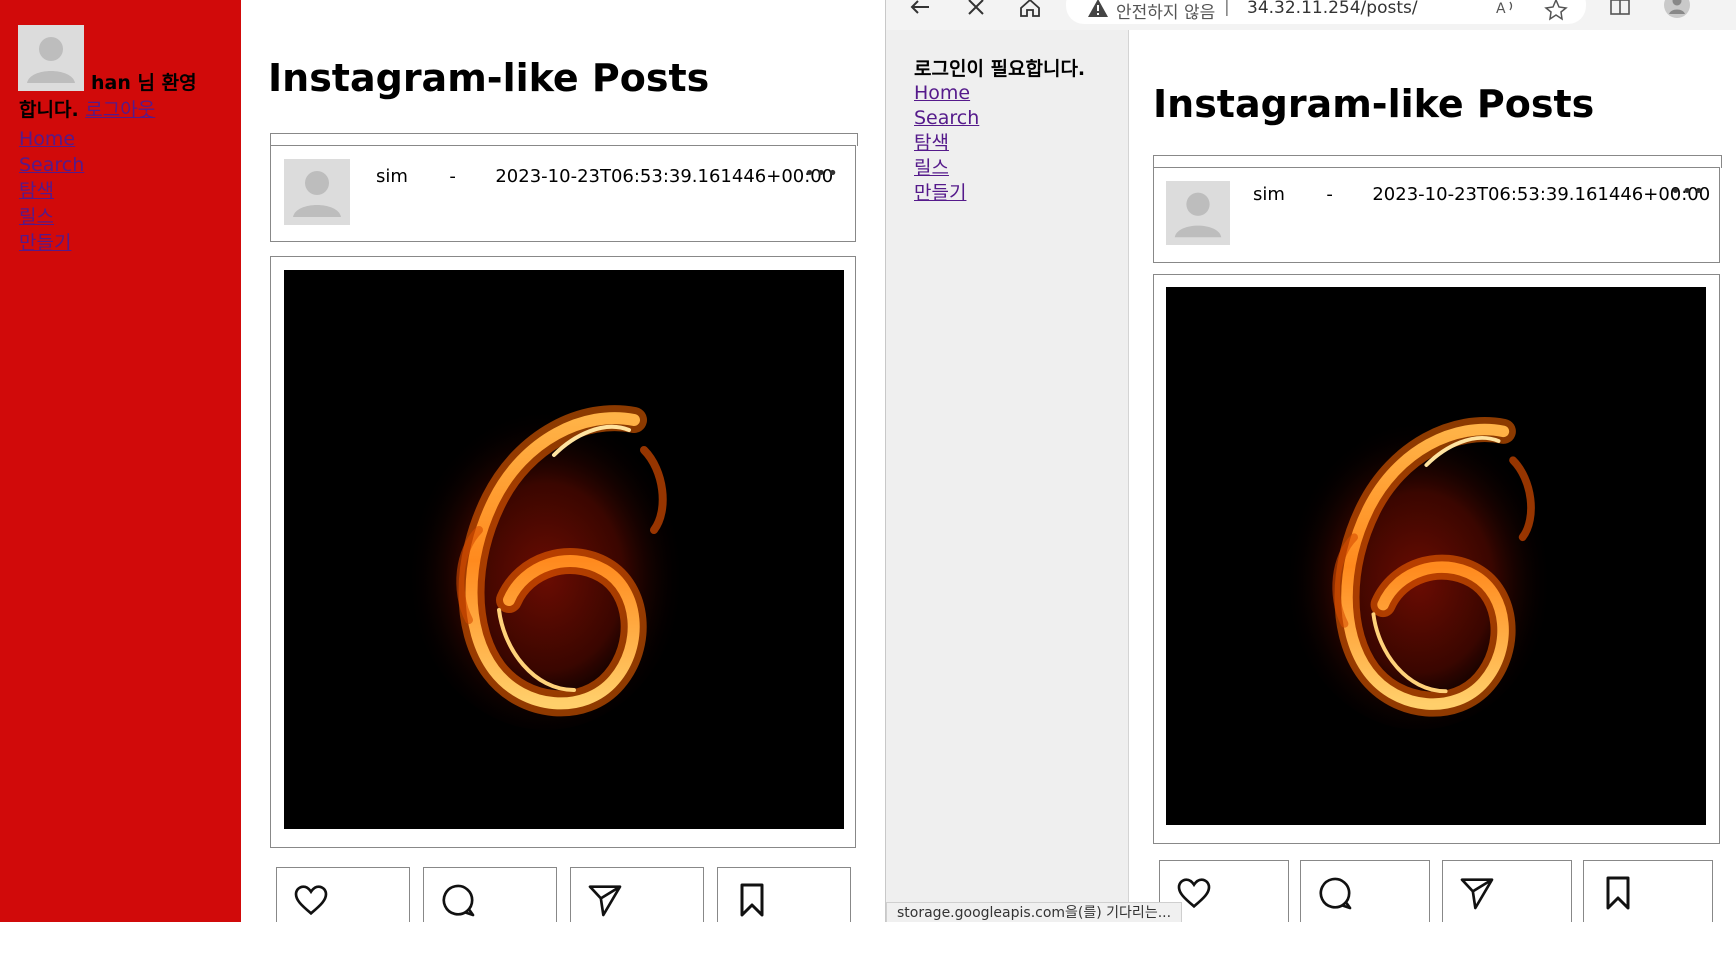 The image size is (1736, 958). Describe the element at coordinates (144, 83) in the screenshot. I see `welcome-name: han 님 환영` at that location.